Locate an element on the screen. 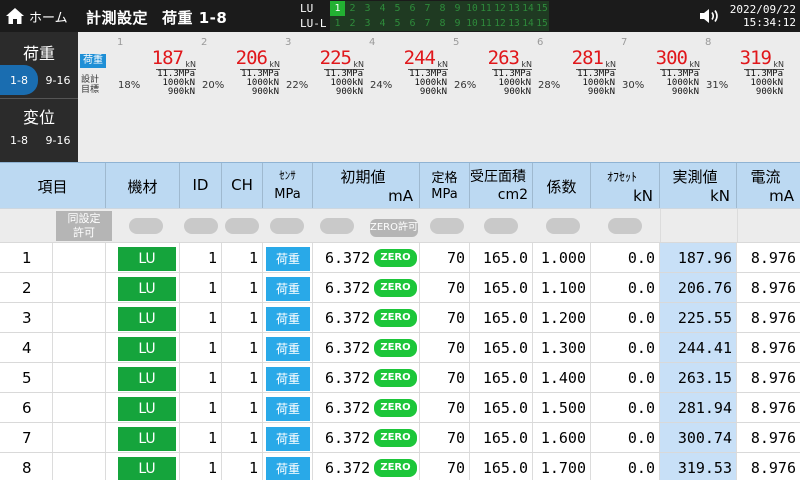 This screenshot has width=800, height=480. bulk-id-pill is located at coordinates (201, 226).